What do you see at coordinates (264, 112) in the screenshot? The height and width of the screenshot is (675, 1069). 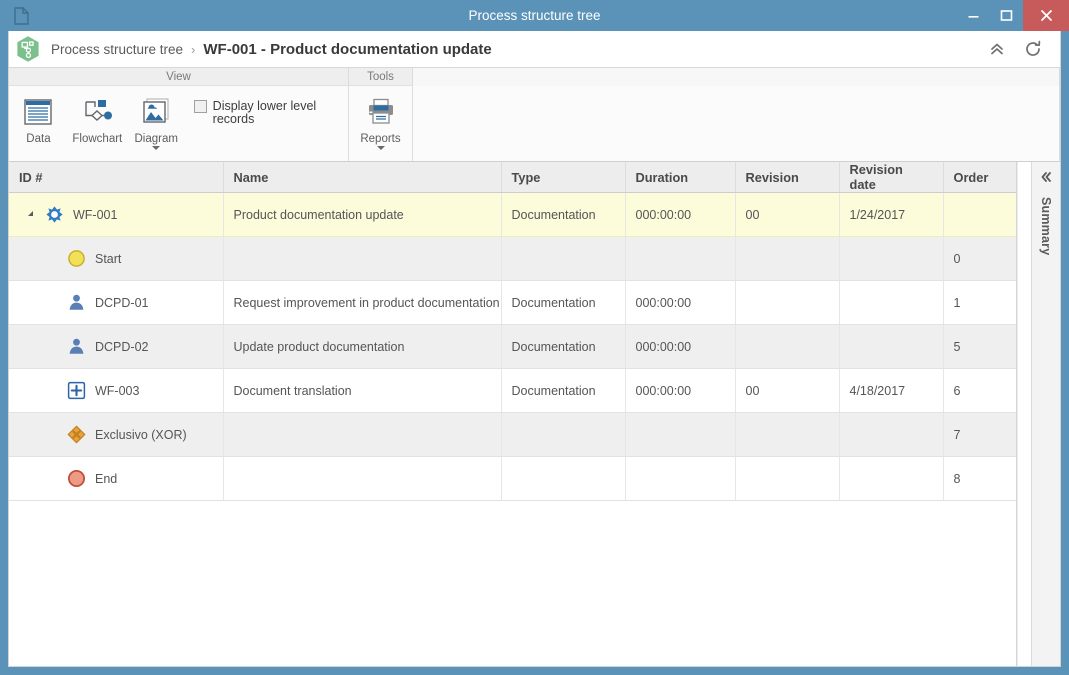 I see `display-lower-level-records-label: Display lower level records` at bounding box center [264, 112].